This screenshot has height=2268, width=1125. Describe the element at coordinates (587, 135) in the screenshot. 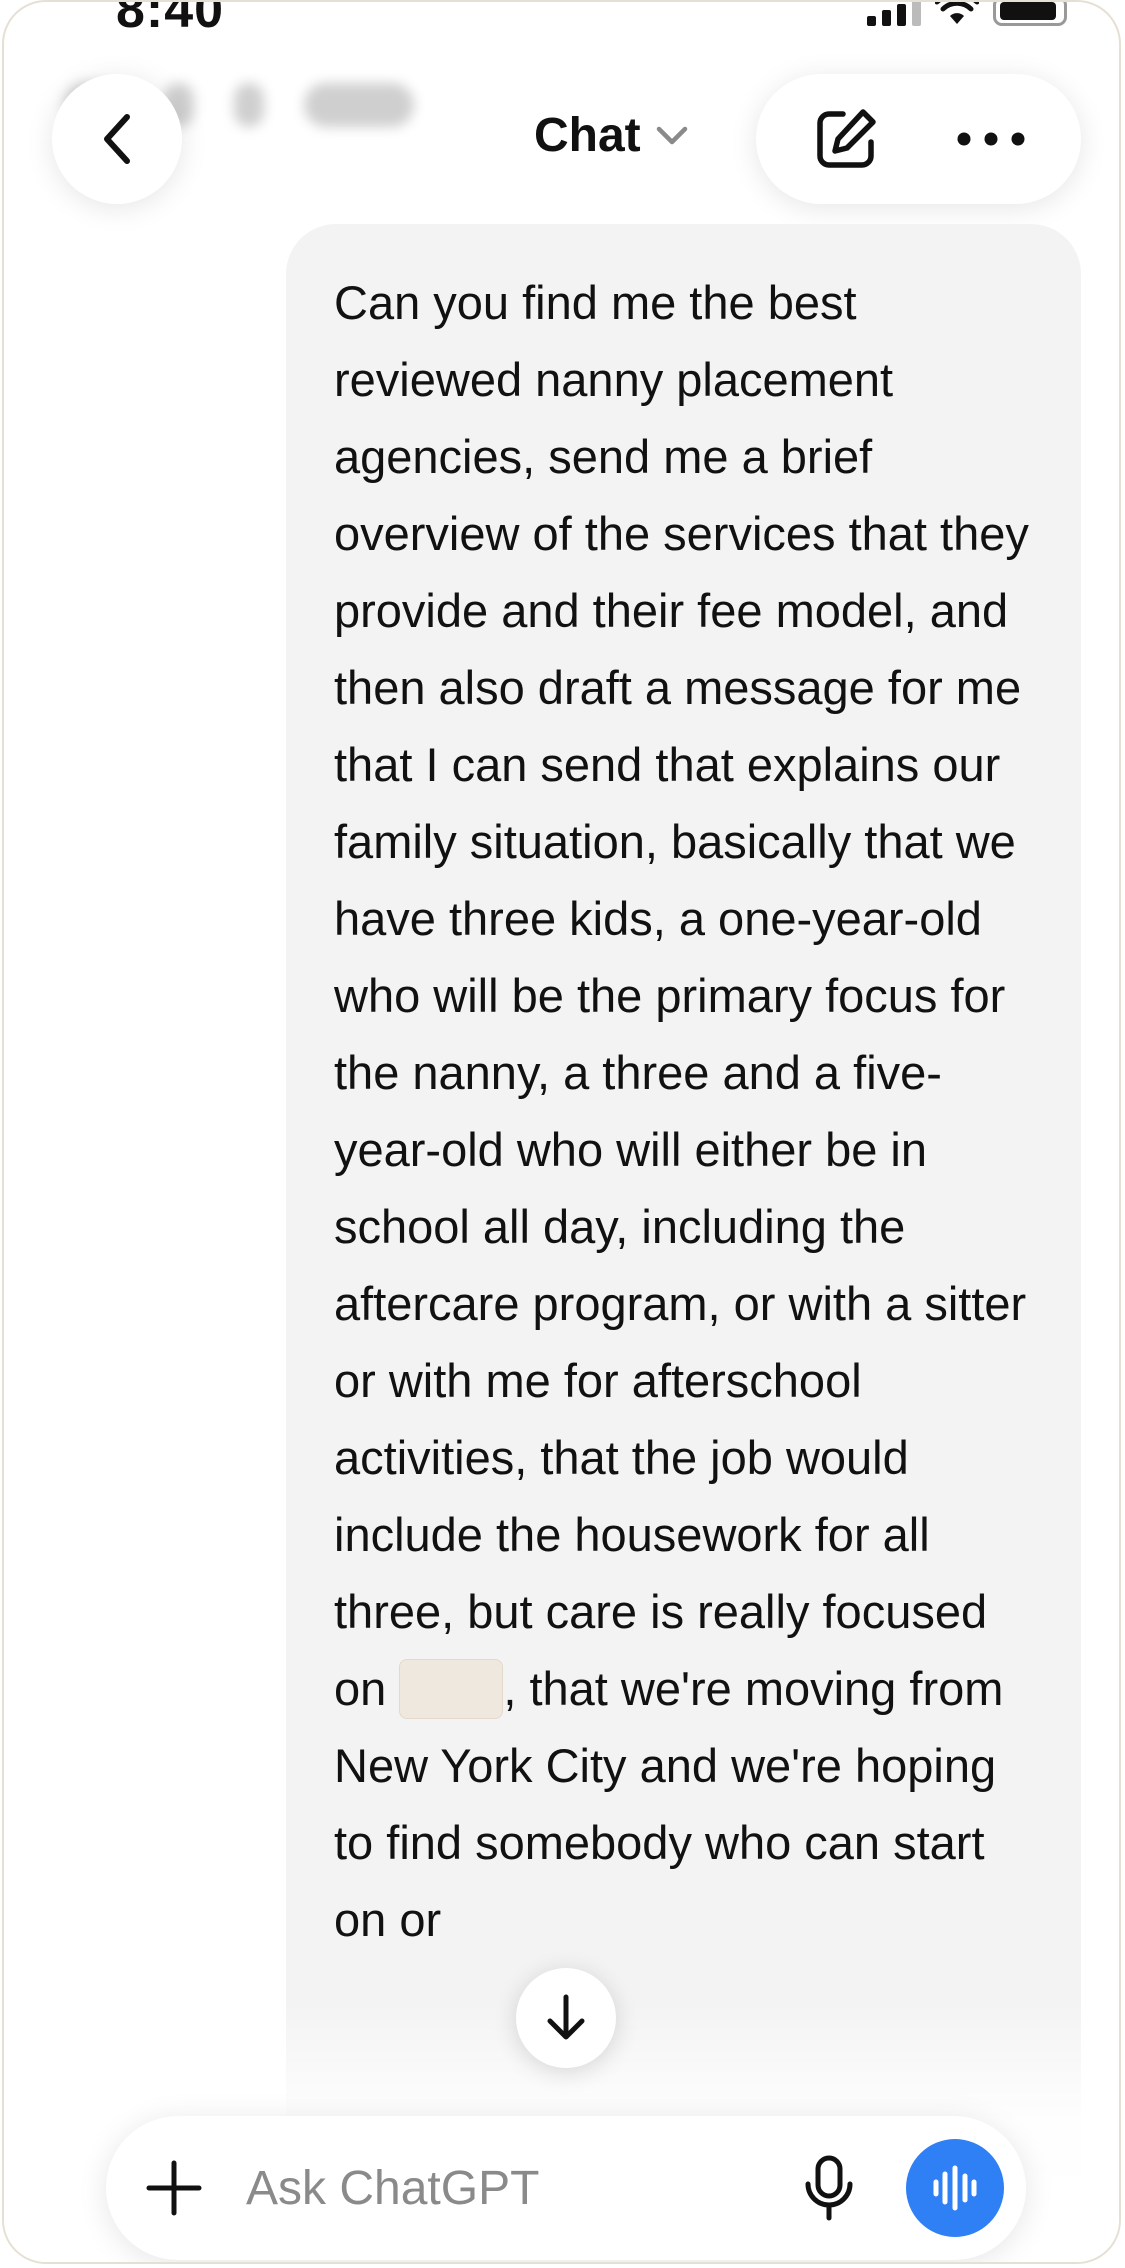

I see `page-title: Chat` at that location.